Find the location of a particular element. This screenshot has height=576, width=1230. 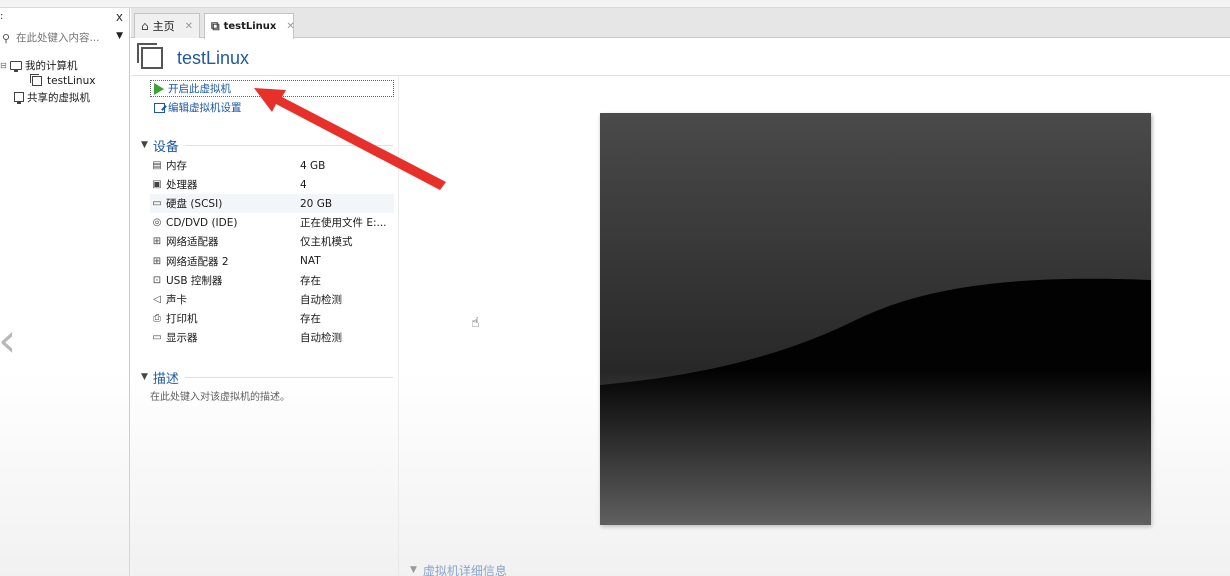

library-panel: : x ⚲ ▼ ⊟ 我的计算机 testLinux 共享的虚拟机 is located at coordinates (65, 292).